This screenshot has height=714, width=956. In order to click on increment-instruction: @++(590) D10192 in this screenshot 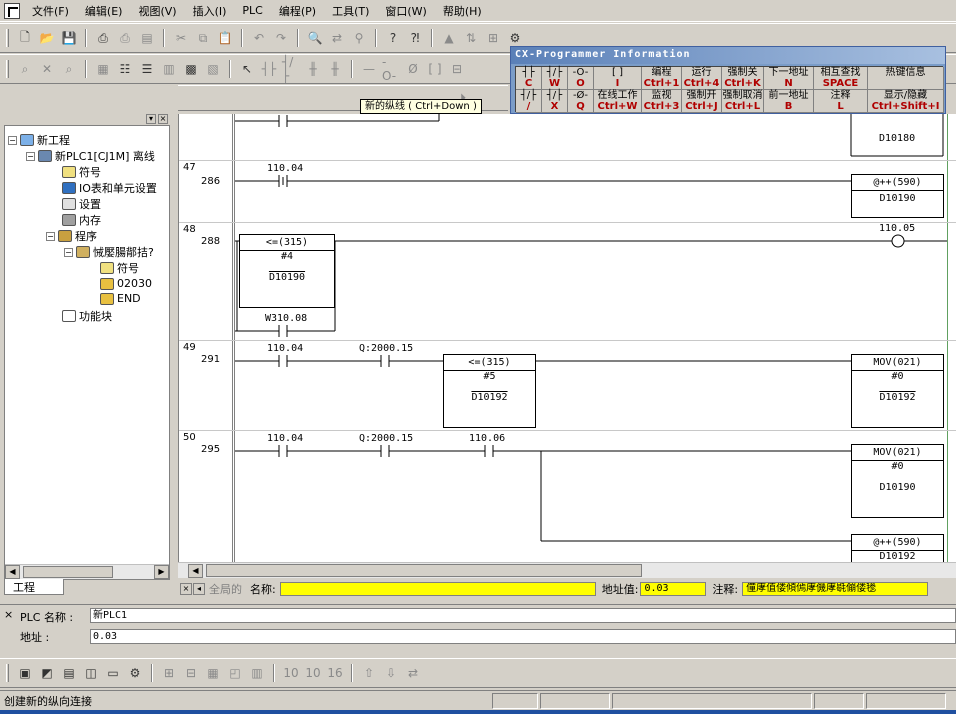, I will do `click(897, 548)`.